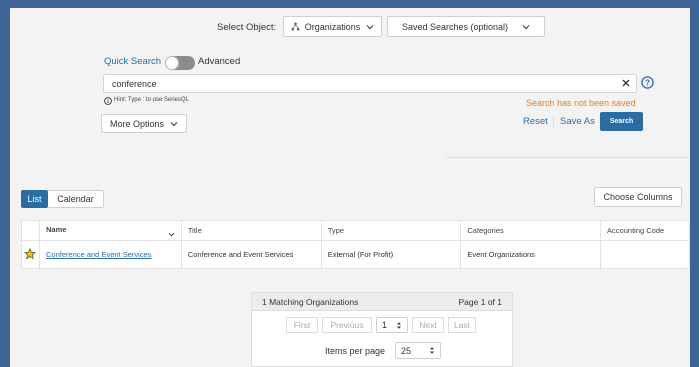 This screenshot has height=367, width=699. Describe the element at coordinates (144, 123) in the screenshot. I see `more-options-button: More Options` at that location.